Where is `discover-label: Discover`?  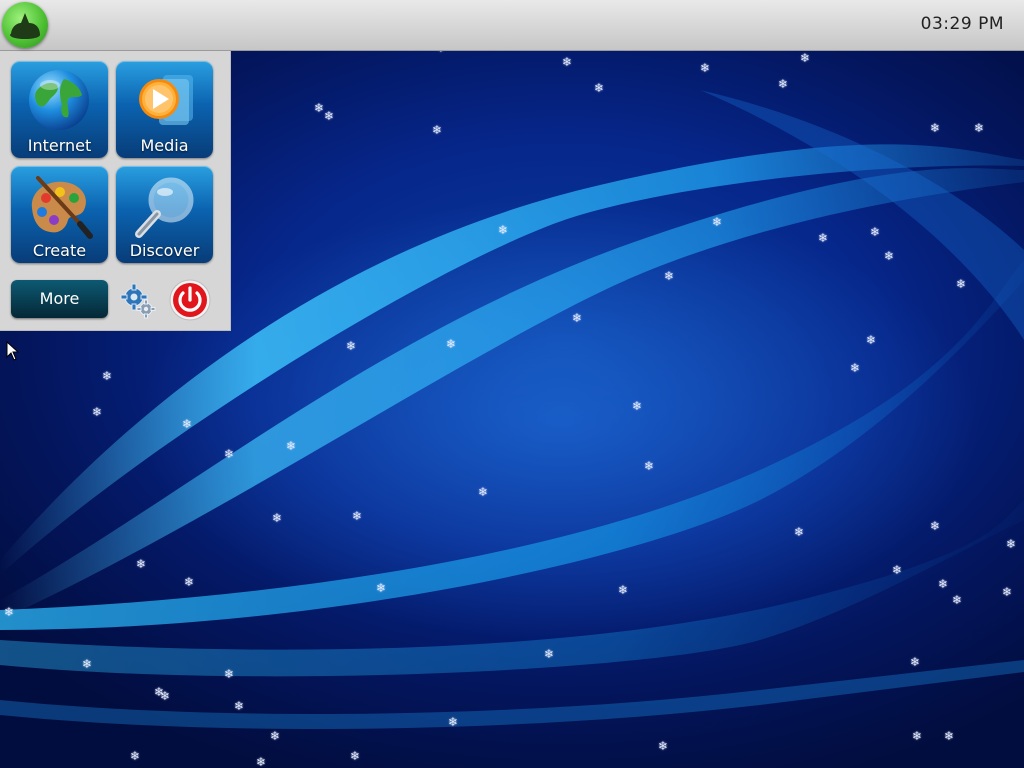 discover-label: Discover is located at coordinates (164, 250).